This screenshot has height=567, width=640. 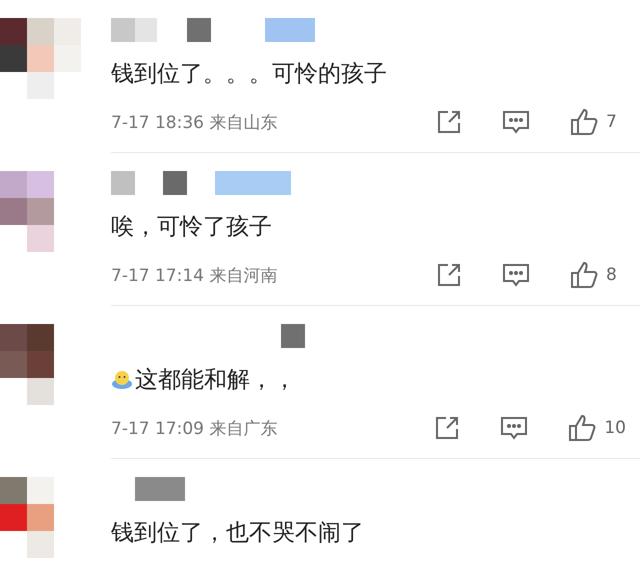 What do you see at coordinates (191, 227) in the screenshot?
I see `comment-text: 唉，可怜了孩子` at bounding box center [191, 227].